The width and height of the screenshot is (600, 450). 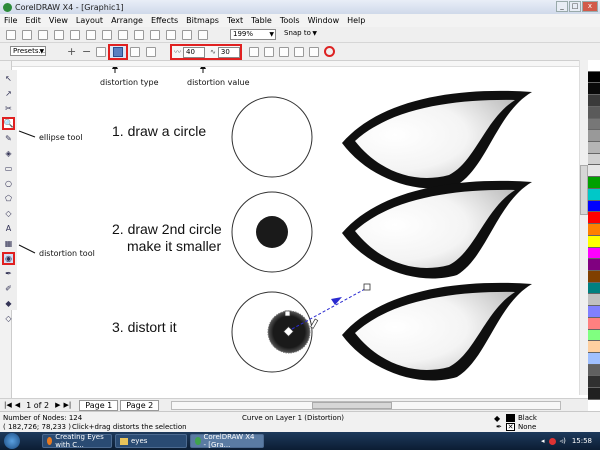 What do you see at coordinates (8, 288) in the screenshot?
I see `outline-tool-icon: ✐` at bounding box center [8, 288].